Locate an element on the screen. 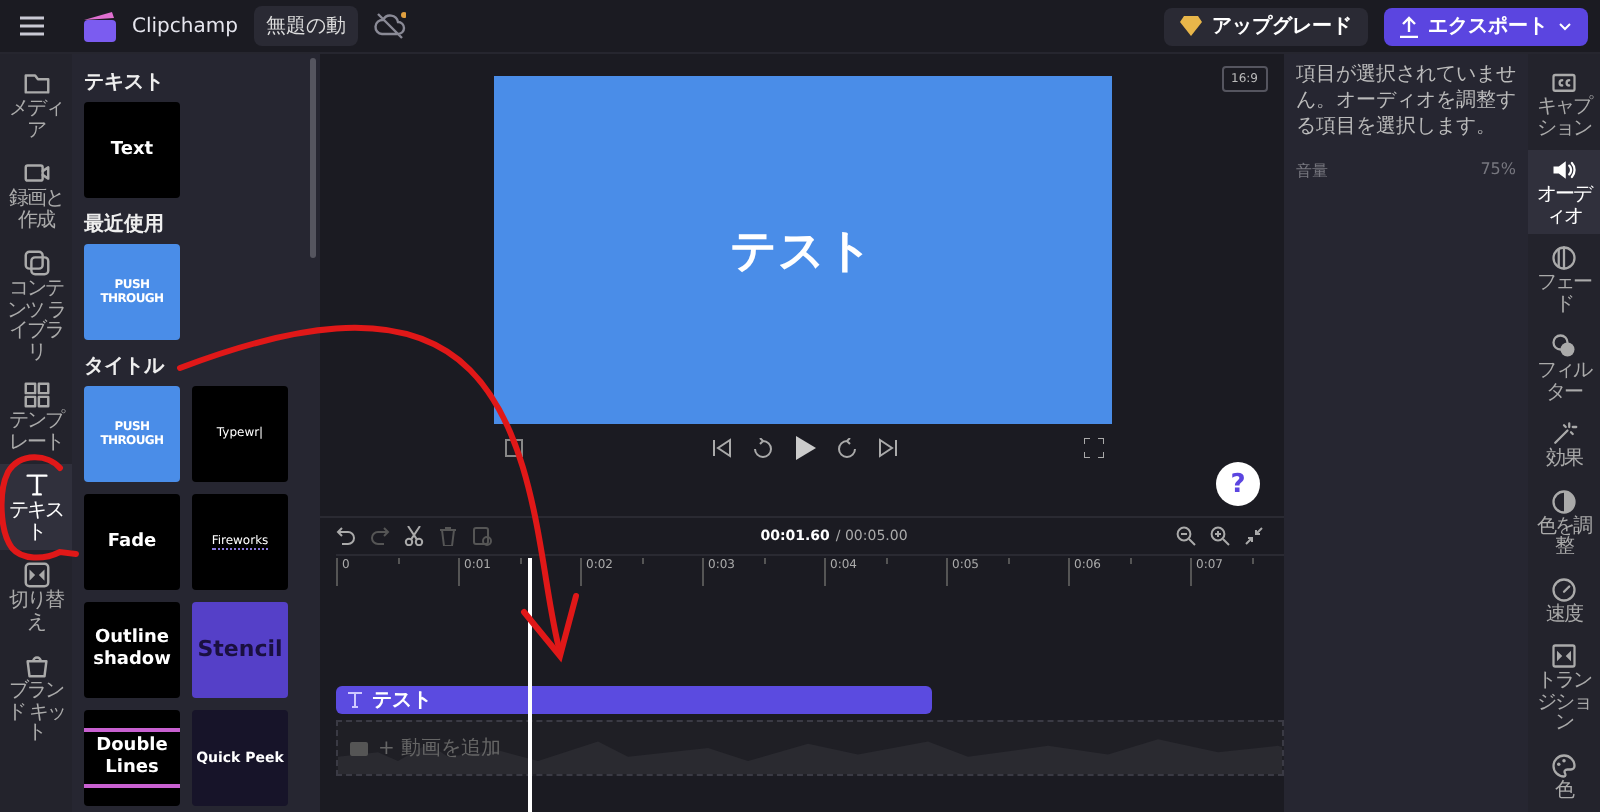 This screenshot has width=1600, height=812. section-heading: 最近使用 is located at coordinates (125, 224).